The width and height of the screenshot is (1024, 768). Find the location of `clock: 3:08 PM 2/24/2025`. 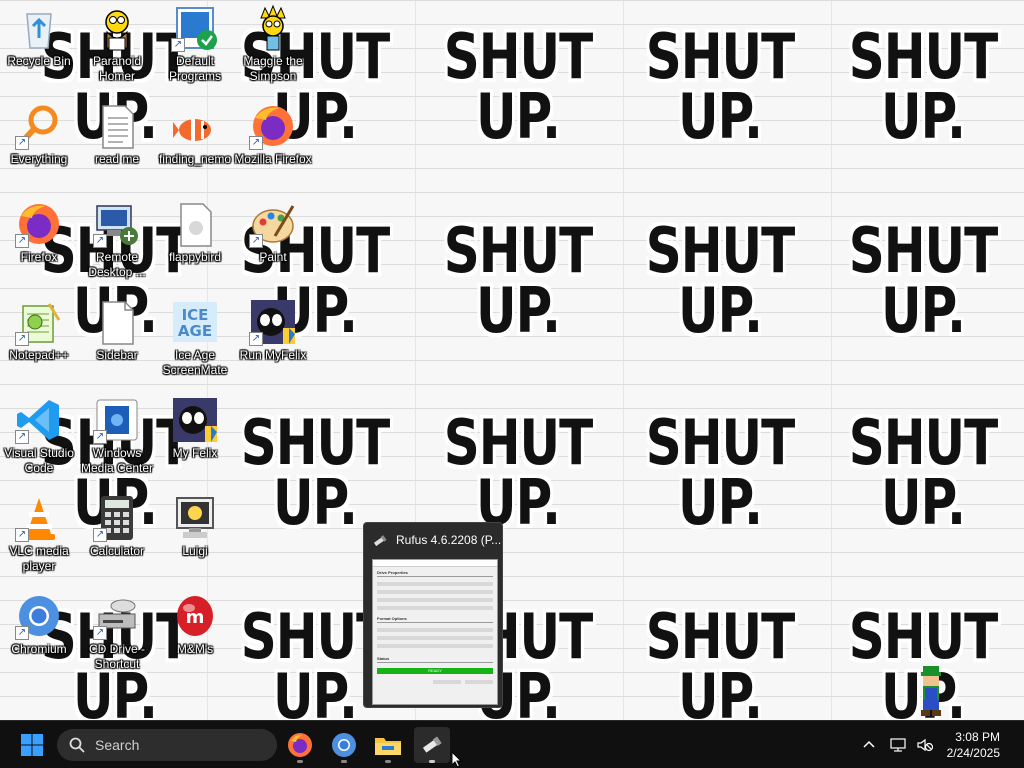

clock: 3:08 PM 2/24/2025 is located at coordinates (973, 745).